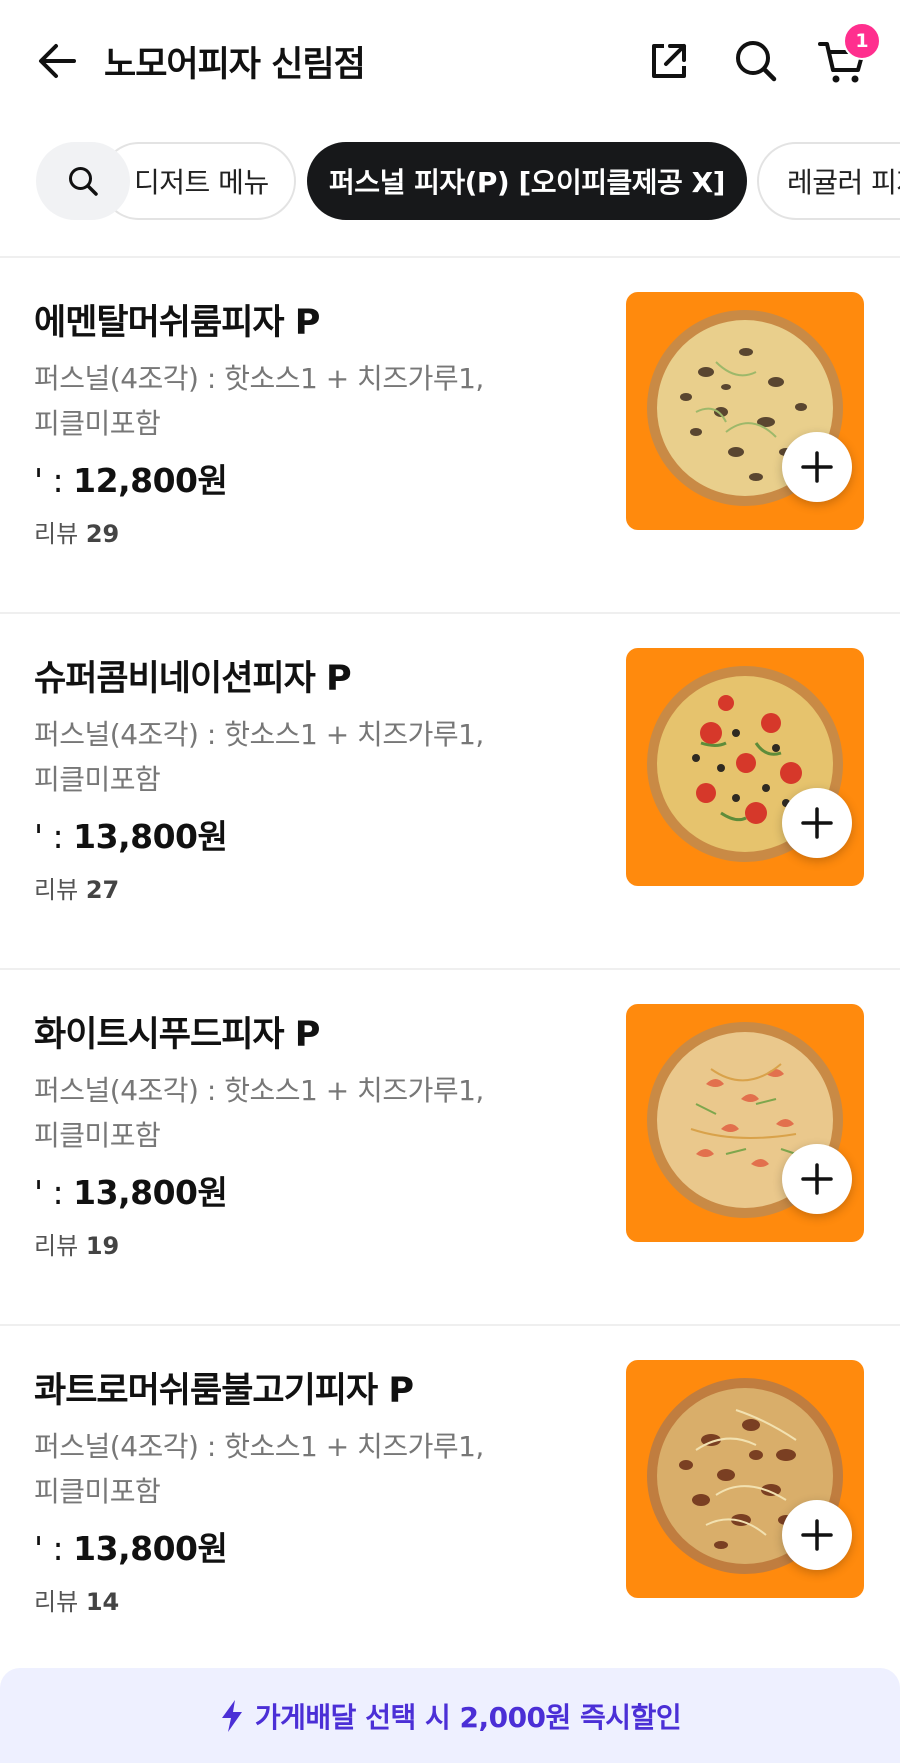 The image size is (900, 1763). Describe the element at coordinates (102, 1246) in the screenshot. I see `review-count: 19` at that location.